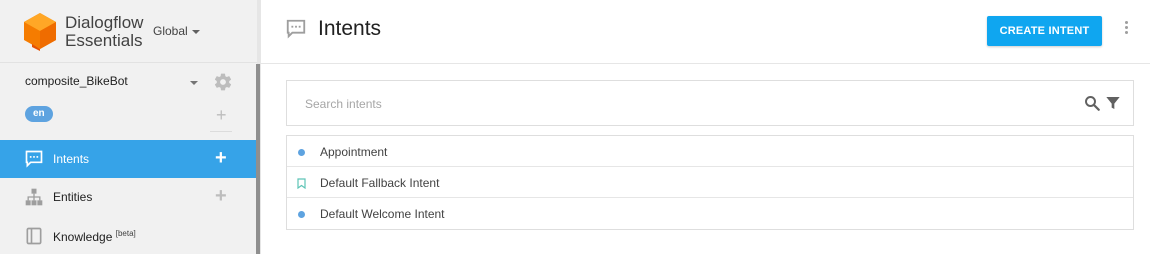  Describe the element at coordinates (71, 159) in the screenshot. I see `sidebar-item-label: Intents` at that location.